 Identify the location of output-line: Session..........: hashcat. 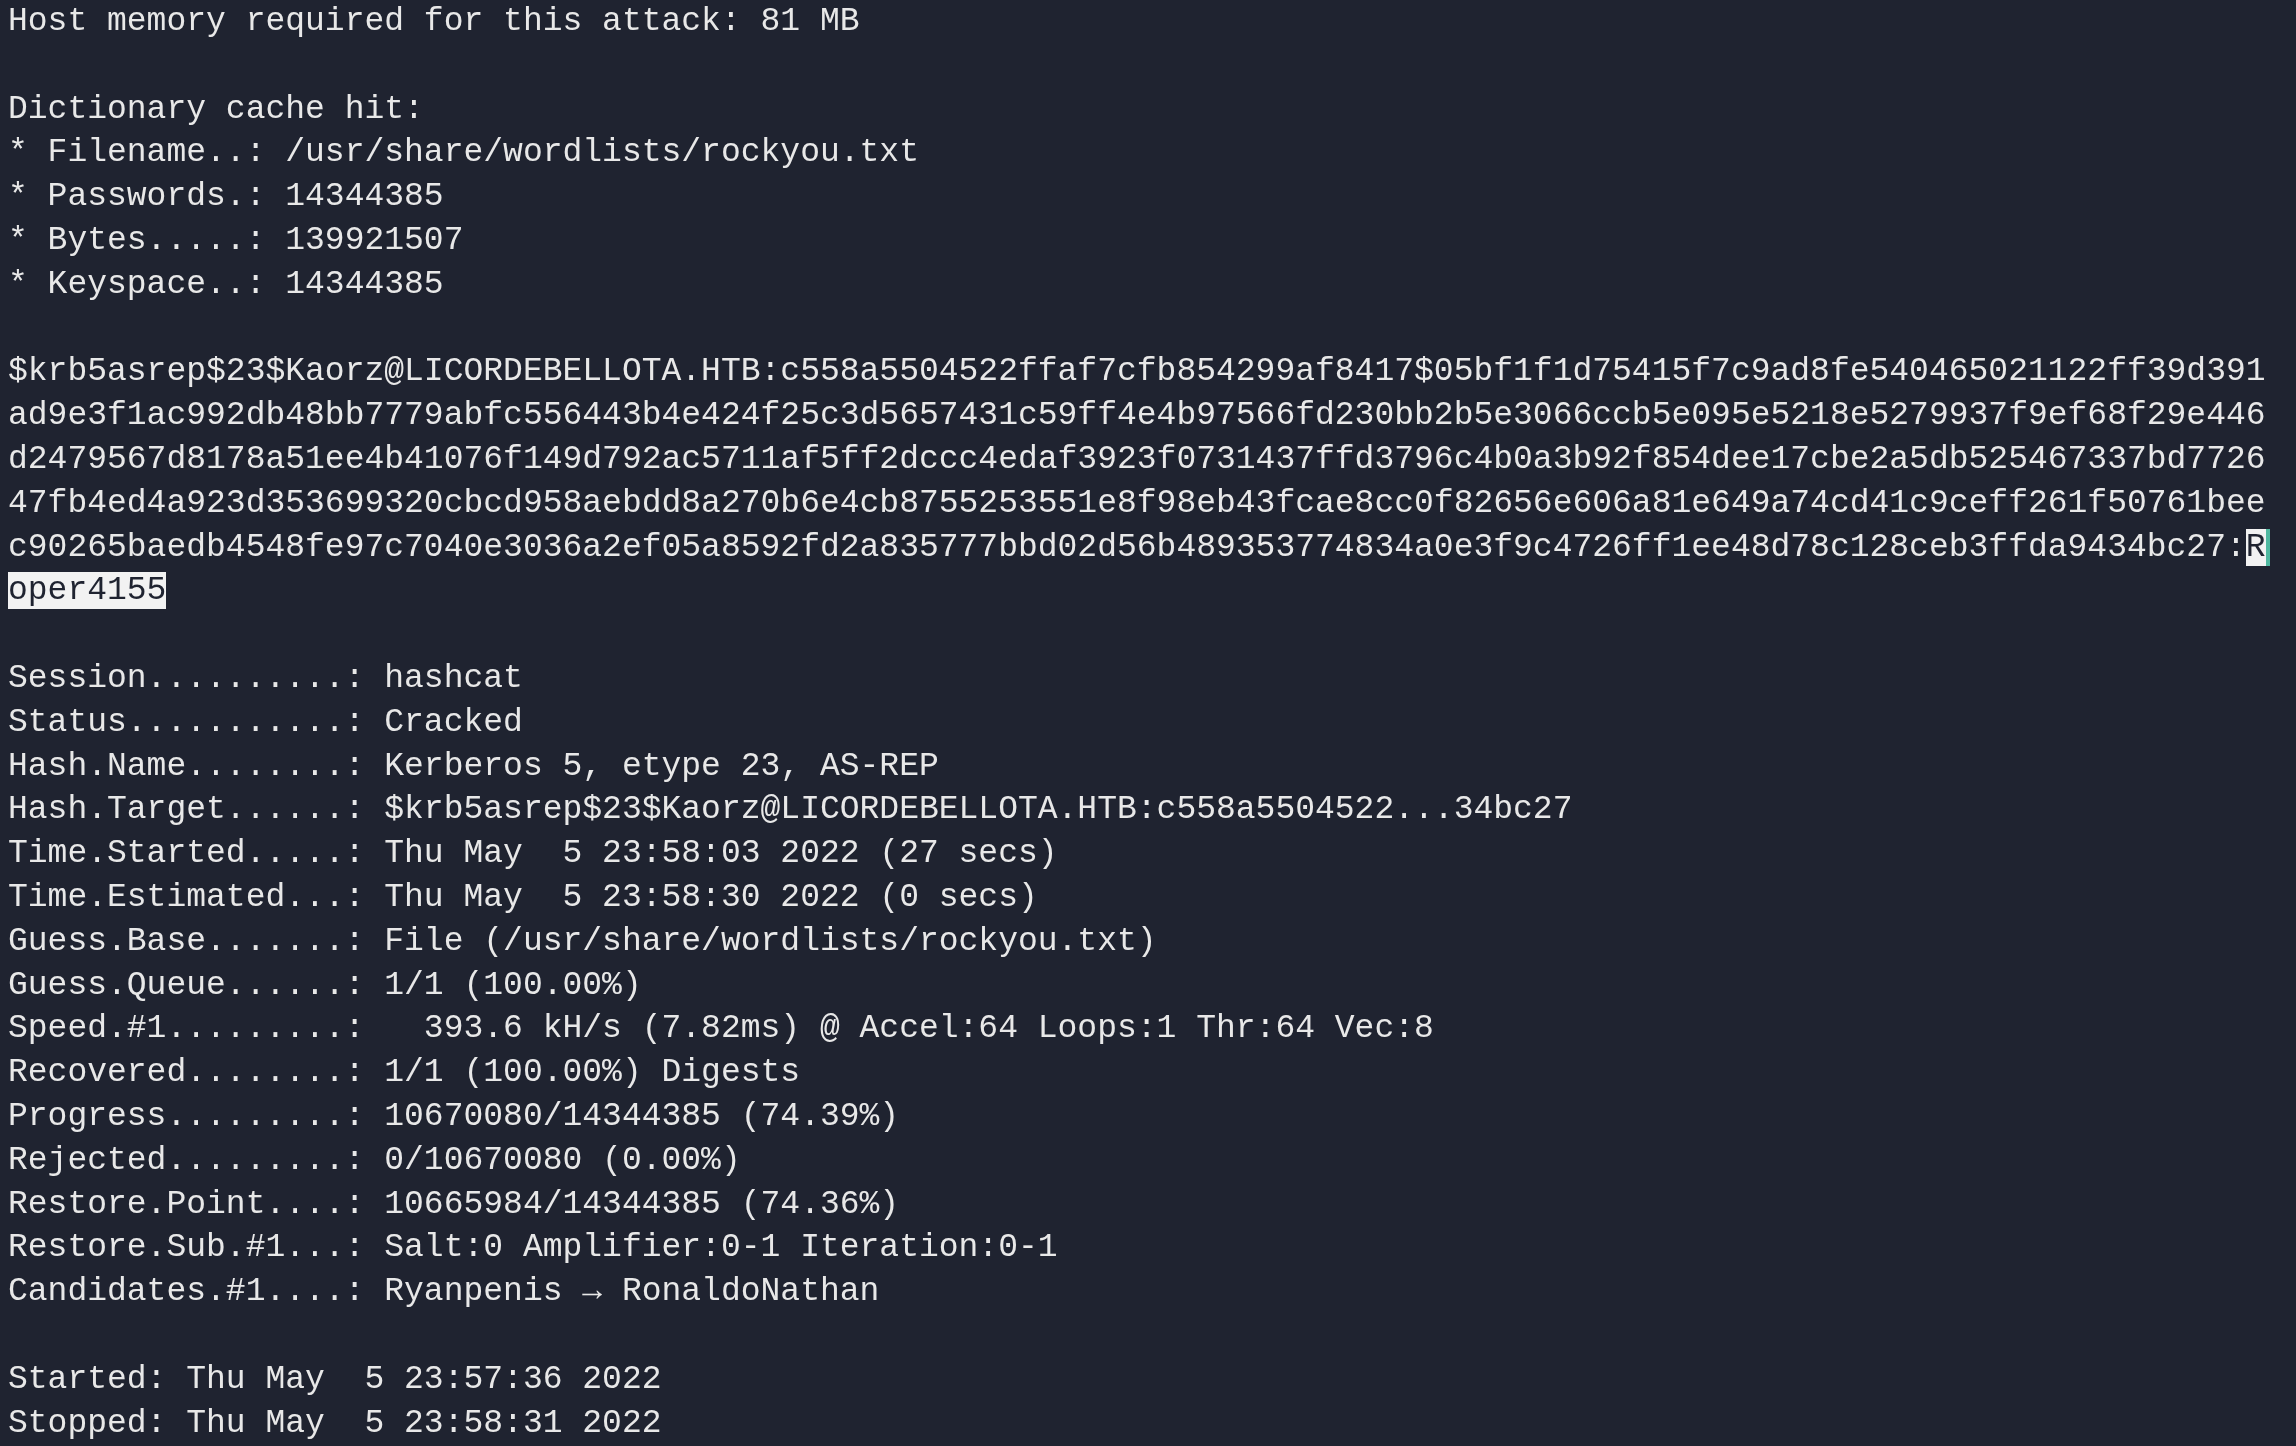
(265, 678).